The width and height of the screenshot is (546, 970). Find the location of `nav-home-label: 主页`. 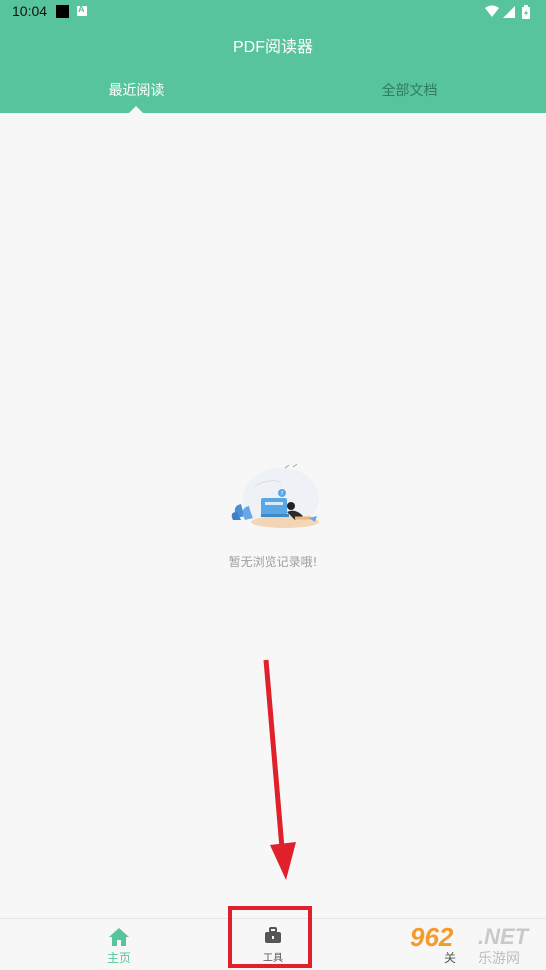

nav-home-label: 主页 is located at coordinates (118, 958).